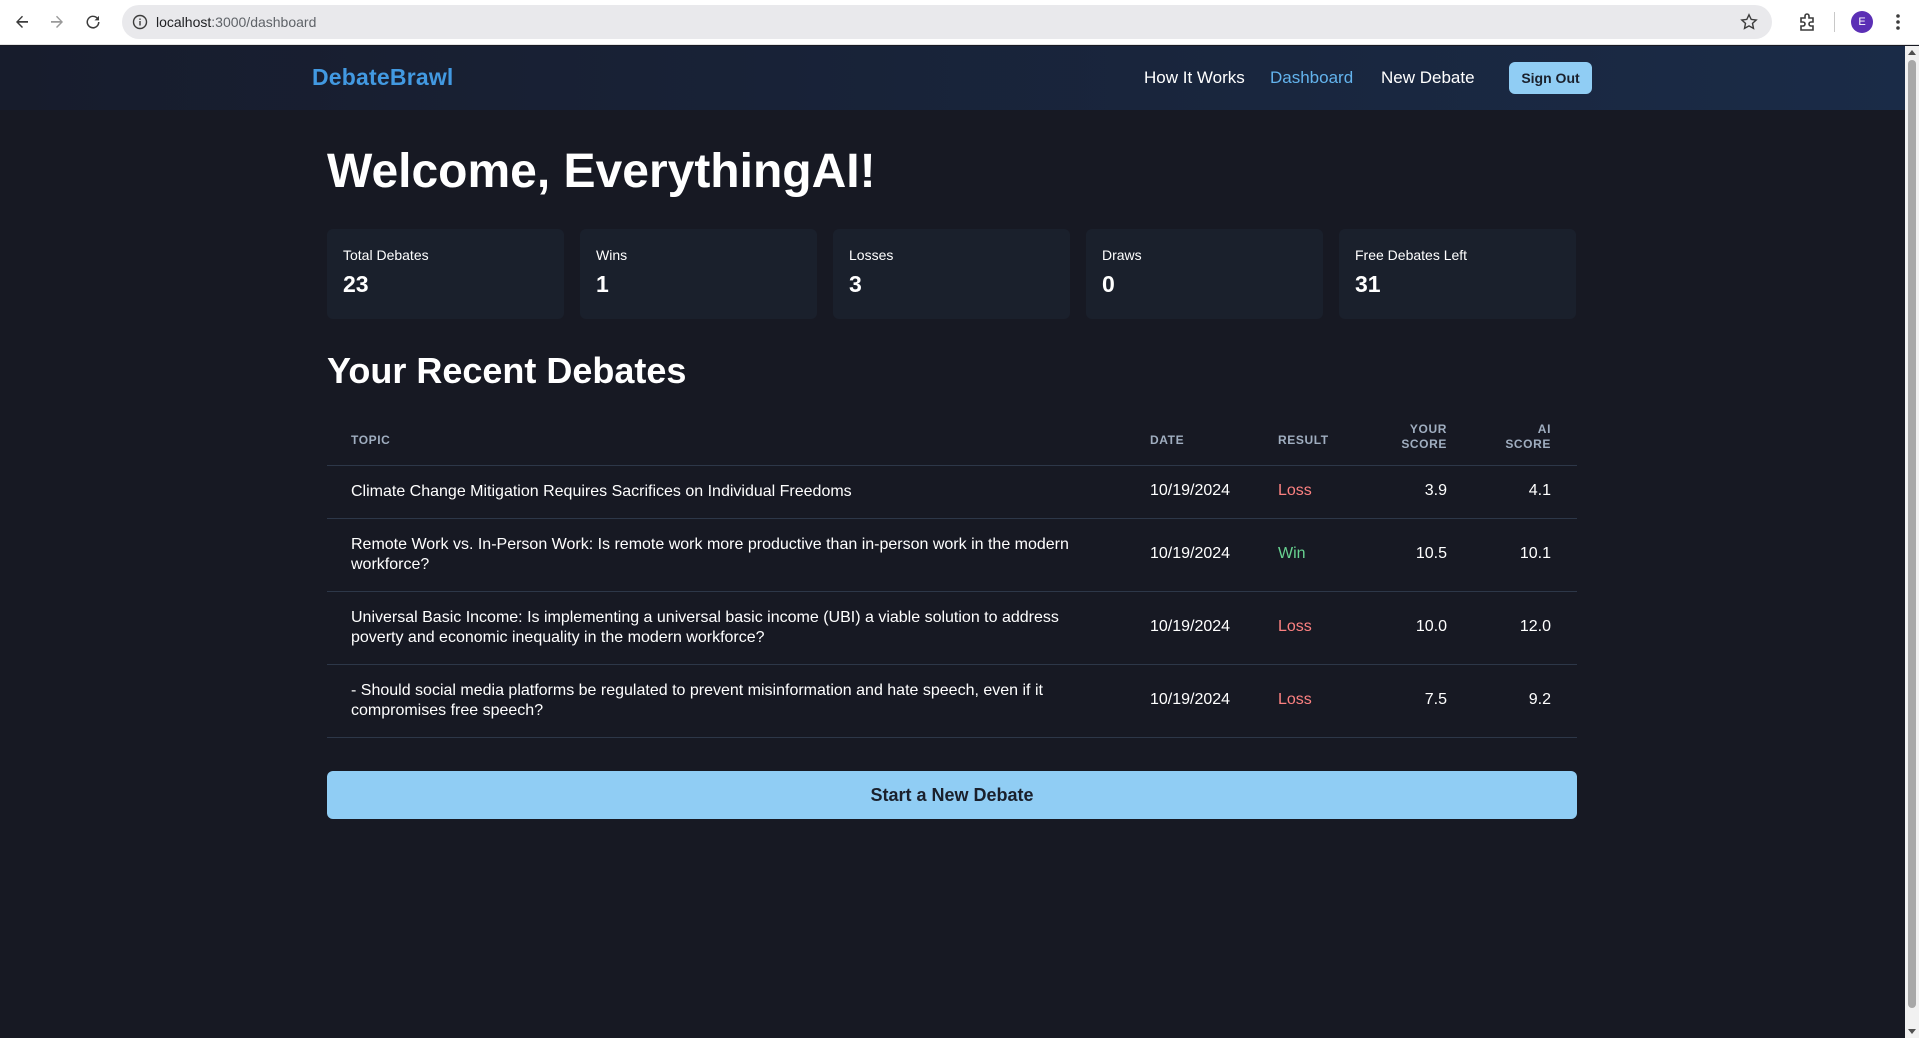 The image size is (1919, 1038). Describe the element at coordinates (507, 370) in the screenshot. I see `recent-debates-title: Your Recent Debates` at that location.